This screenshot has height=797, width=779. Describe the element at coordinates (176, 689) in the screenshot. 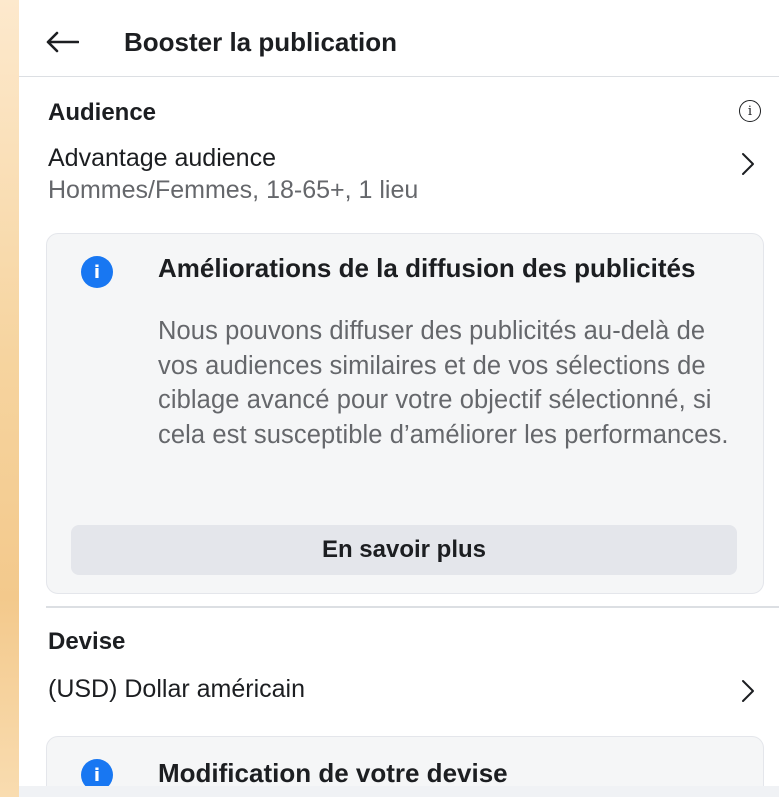

I see `currency-row-title: (USD) Dollar américain` at that location.